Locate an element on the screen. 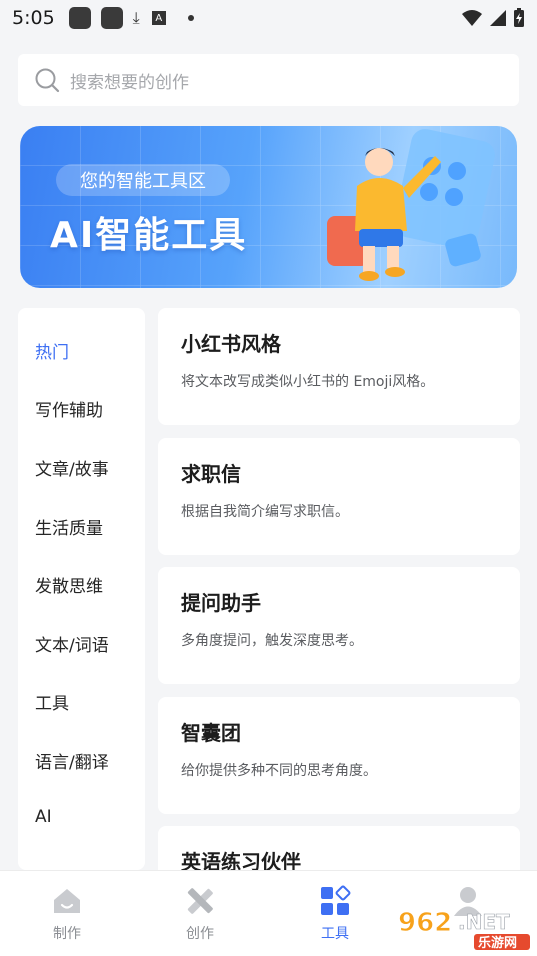  tool-card-title: 英语练习伙伴 is located at coordinates (241, 860).